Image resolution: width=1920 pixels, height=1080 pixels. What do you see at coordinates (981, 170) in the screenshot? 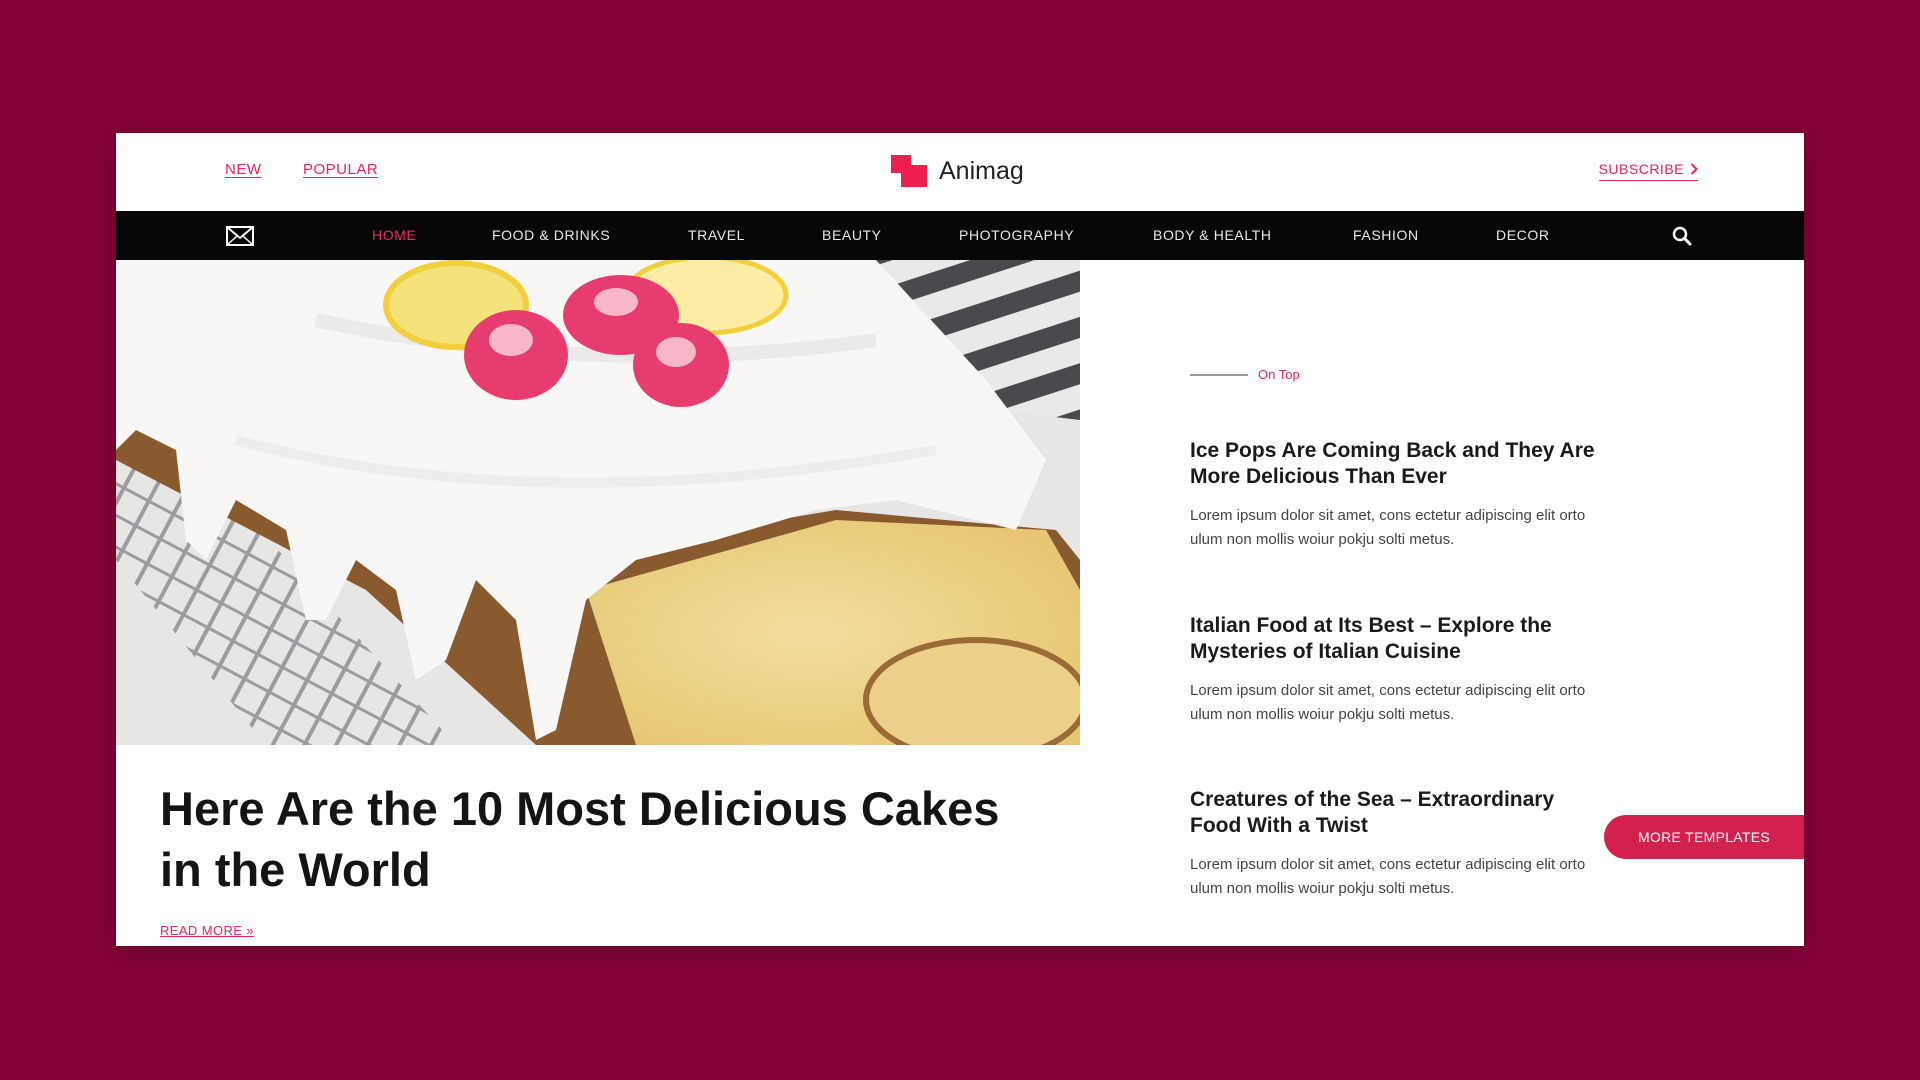
I see `logo-text: Animag` at bounding box center [981, 170].